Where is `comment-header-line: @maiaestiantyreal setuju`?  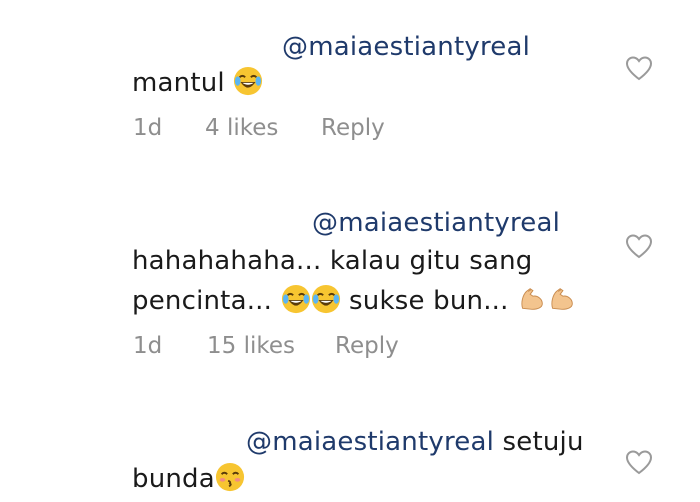
comment-header-line: @maiaestiantyreal setuju is located at coordinates (415, 442).